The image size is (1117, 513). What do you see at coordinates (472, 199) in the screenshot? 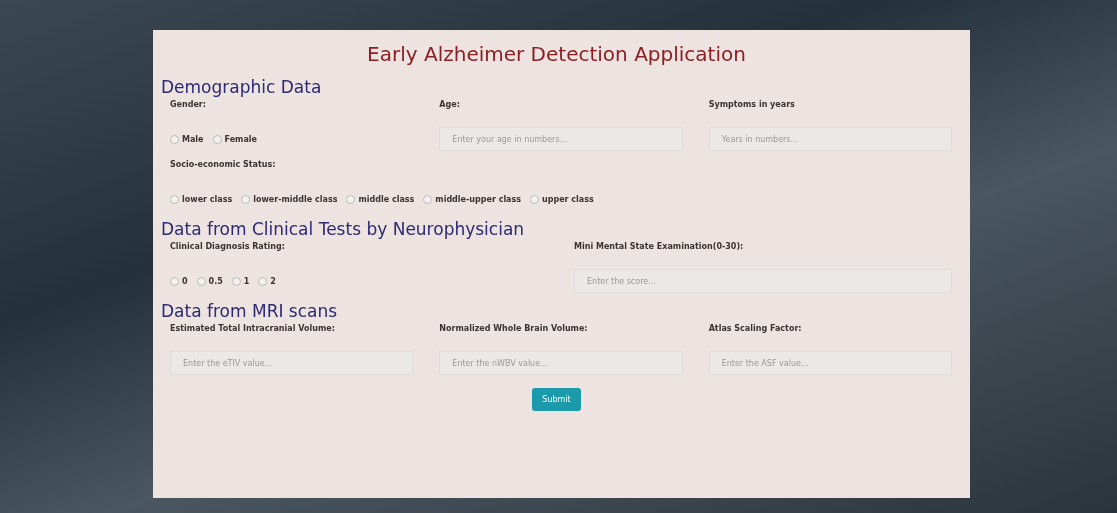
I see `radio-option: middle-upper class` at bounding box center [472, 199].